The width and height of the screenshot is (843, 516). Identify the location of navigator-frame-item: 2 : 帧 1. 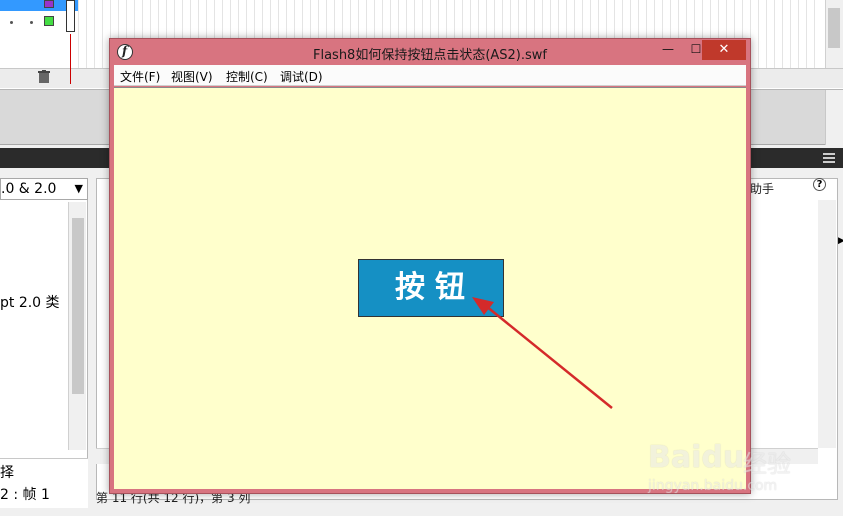
(25, 494).